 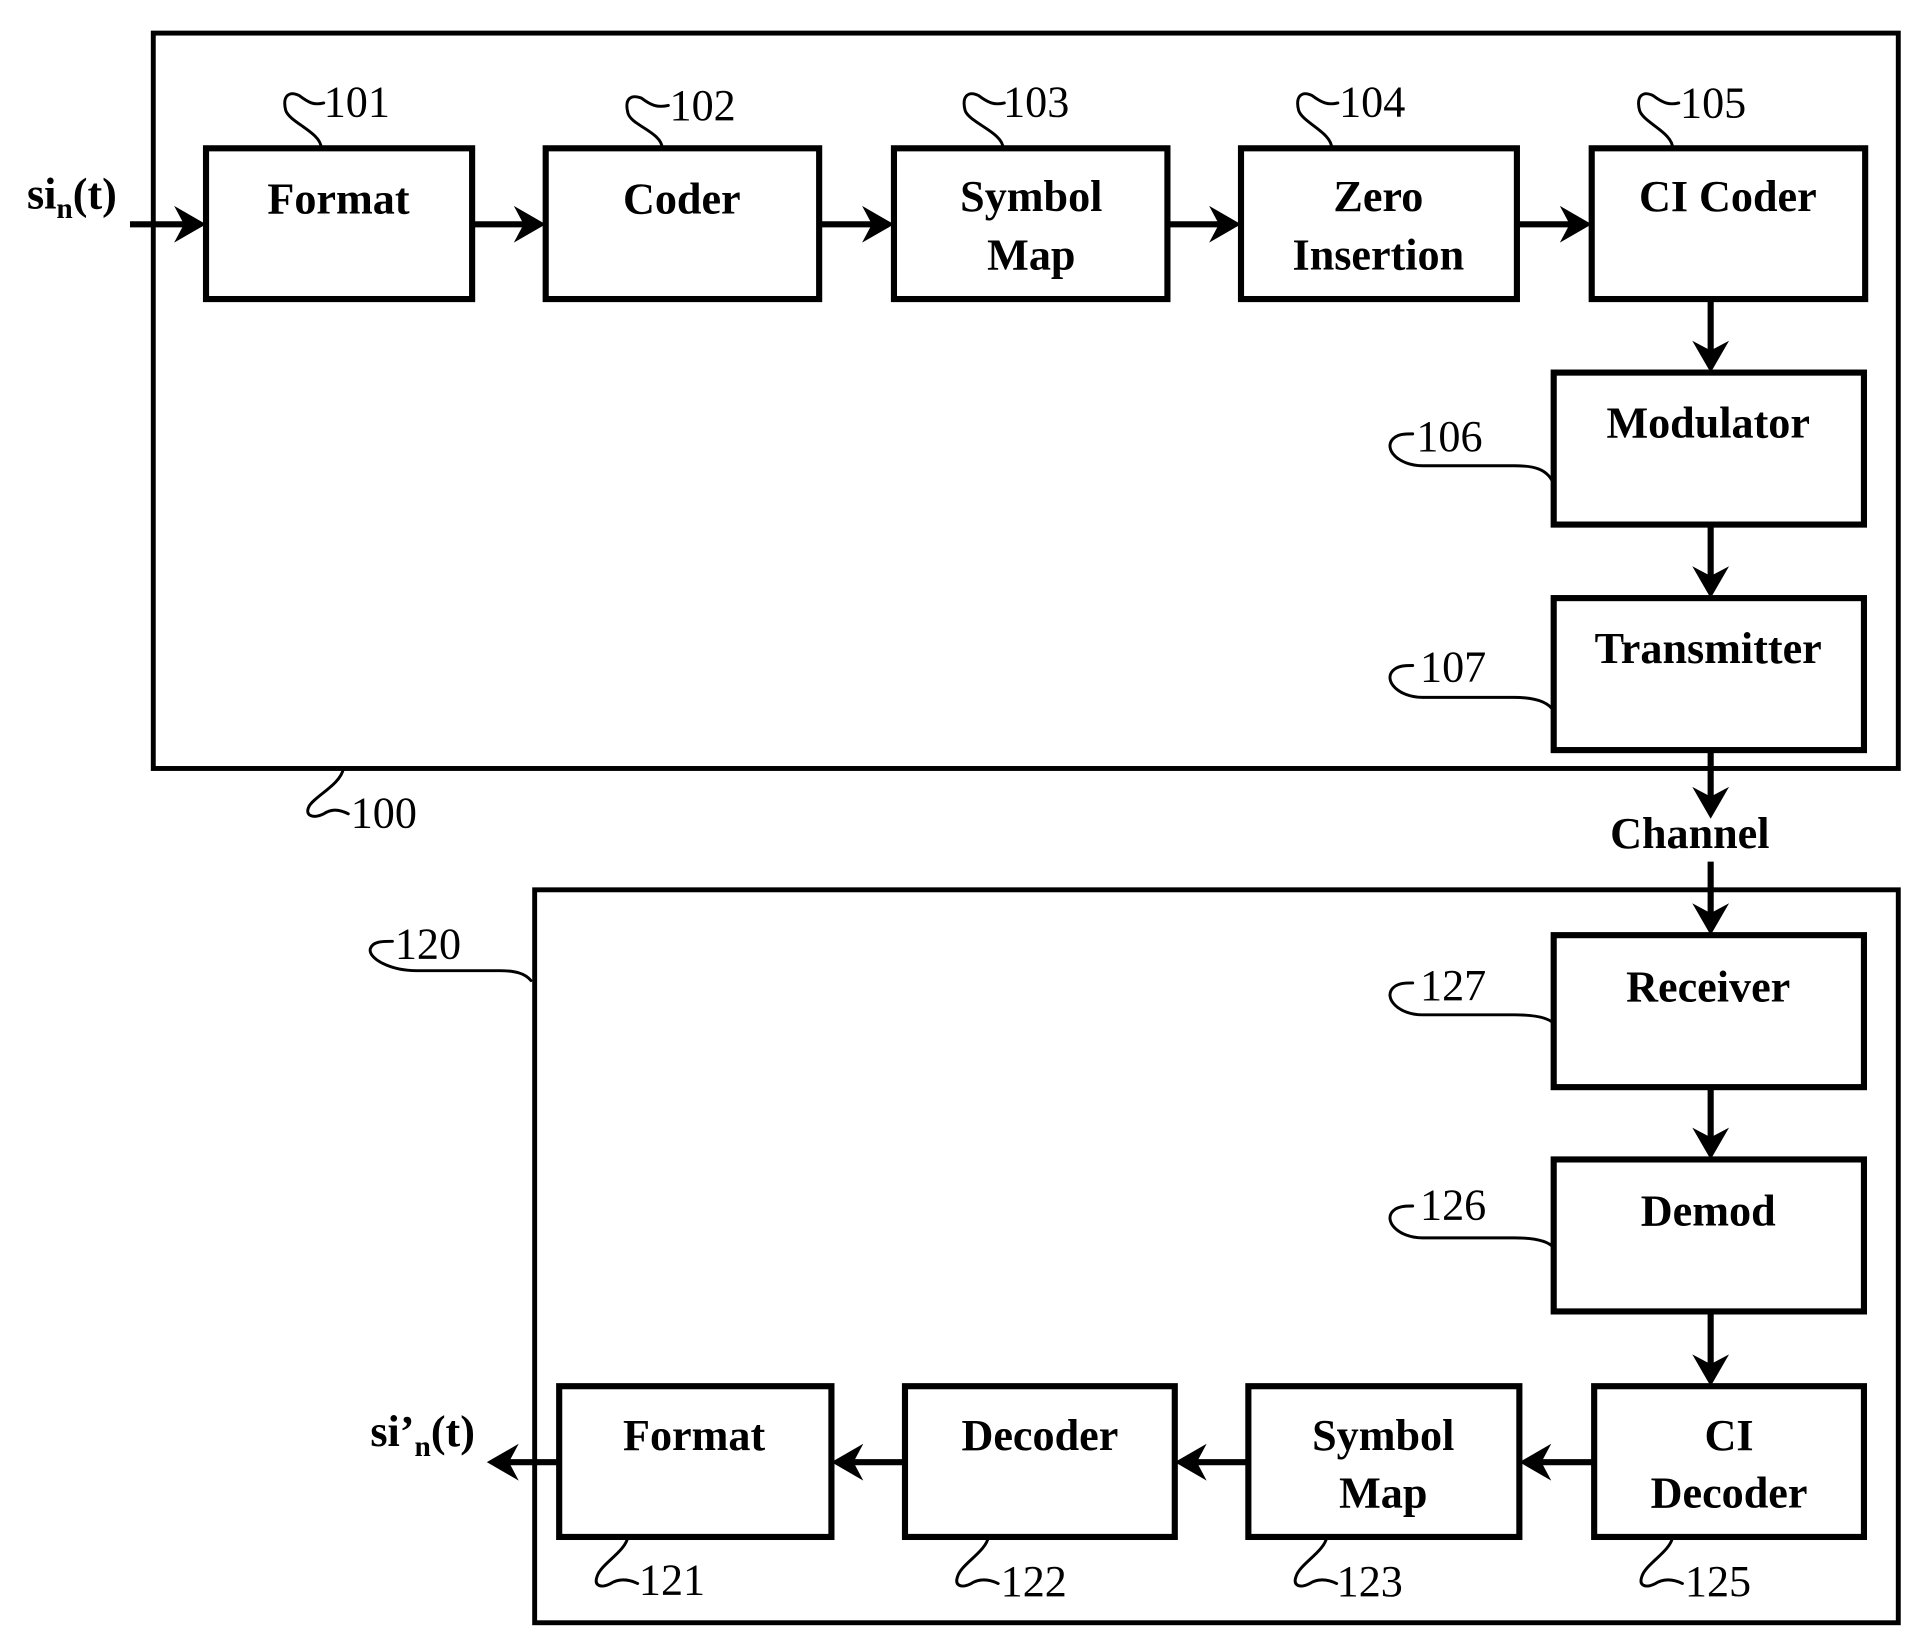 What do you see at coordinates (1659, 121) in the screenshot?
I see `leader-105-icon` at bounding box center [1659, 121].